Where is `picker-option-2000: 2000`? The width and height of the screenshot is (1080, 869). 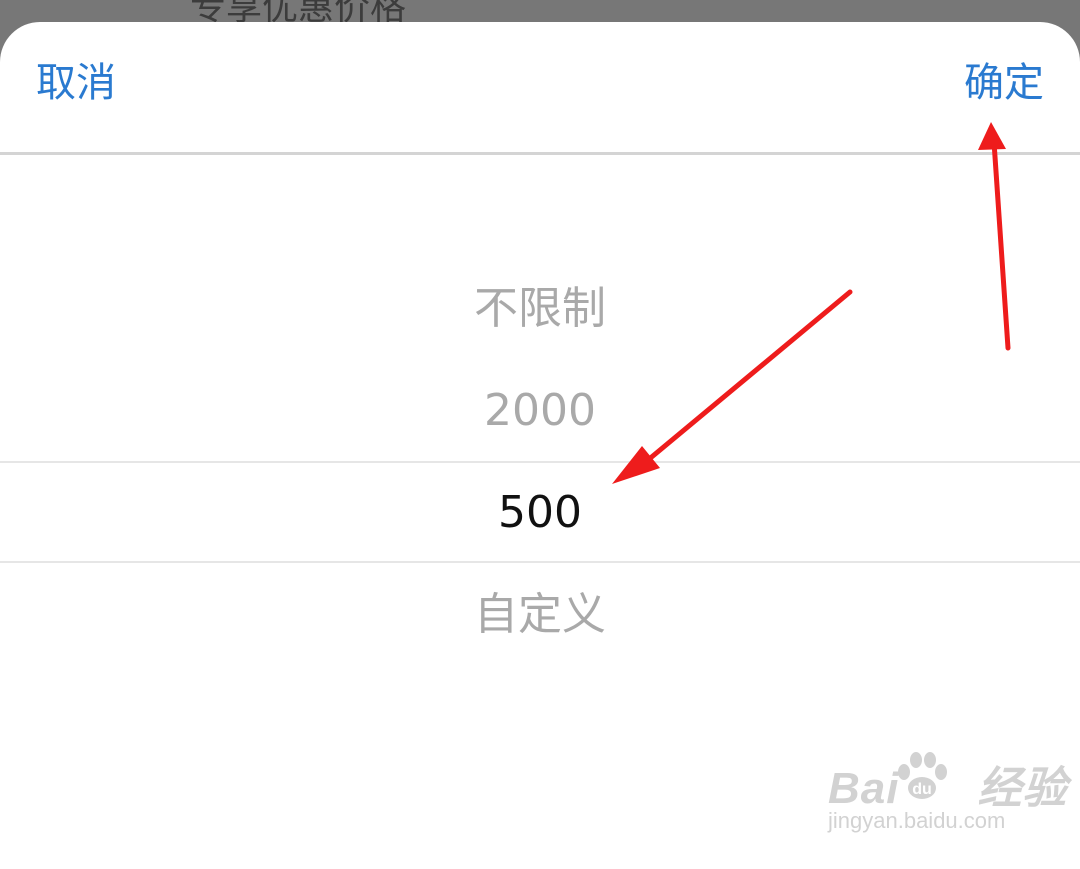
picker-option-2000: 2000 is located at coordinates (540, 411).